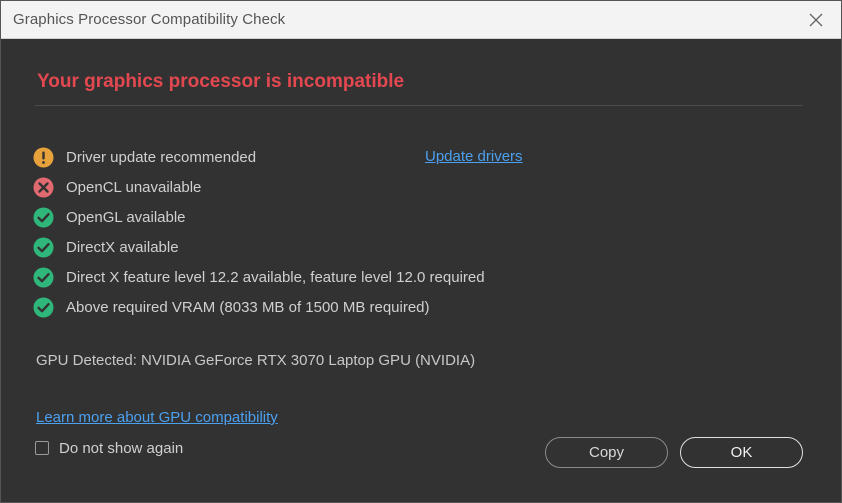 This screenshot has width=842, height=503. What do you see at coordinates (149, 19) in the screenshot?
I see `window-title: Graphics Processor Compatibility Check` at bounding box center [149, 19].